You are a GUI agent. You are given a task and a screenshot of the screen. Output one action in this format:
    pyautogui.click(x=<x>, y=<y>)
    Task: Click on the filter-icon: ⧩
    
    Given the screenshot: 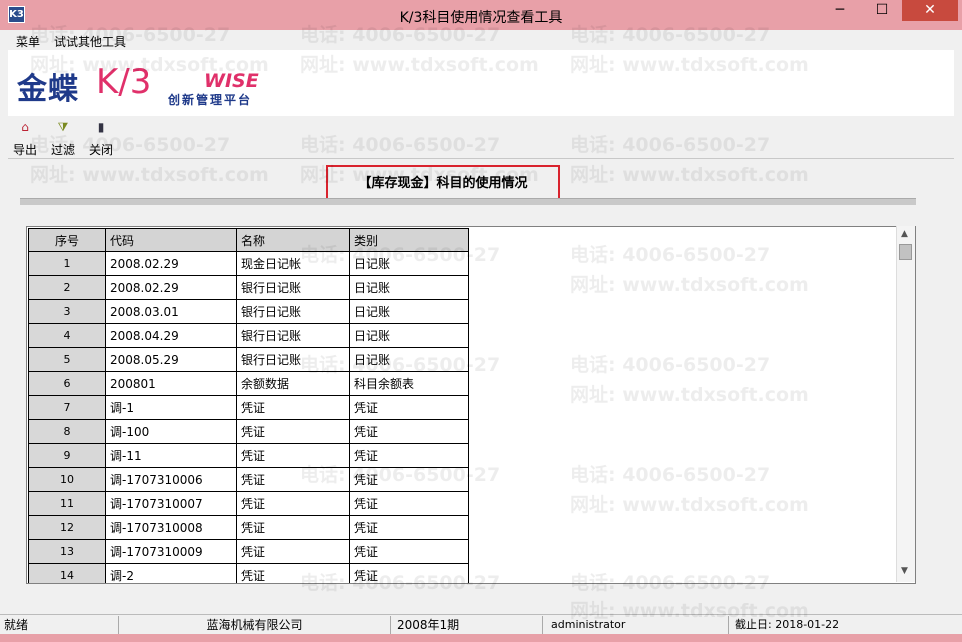 What is the action you would take?
    pyautogui.click(x=63, y=127)
    